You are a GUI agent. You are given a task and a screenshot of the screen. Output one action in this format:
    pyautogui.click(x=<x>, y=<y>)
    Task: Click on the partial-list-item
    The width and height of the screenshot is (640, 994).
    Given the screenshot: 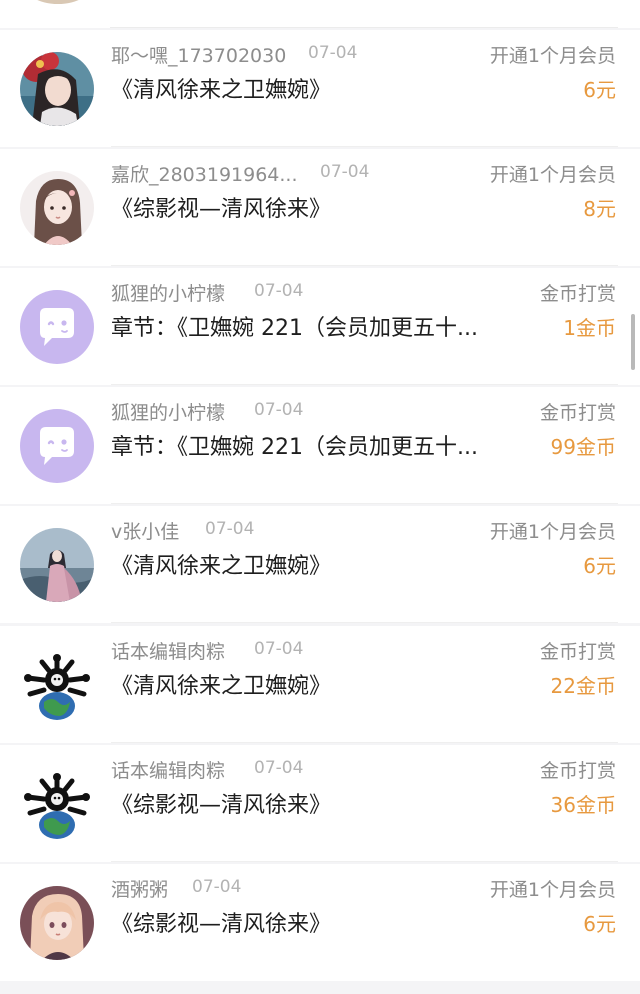 What is the action you would take?
    pyautogui.click(x=320, y=14)
    